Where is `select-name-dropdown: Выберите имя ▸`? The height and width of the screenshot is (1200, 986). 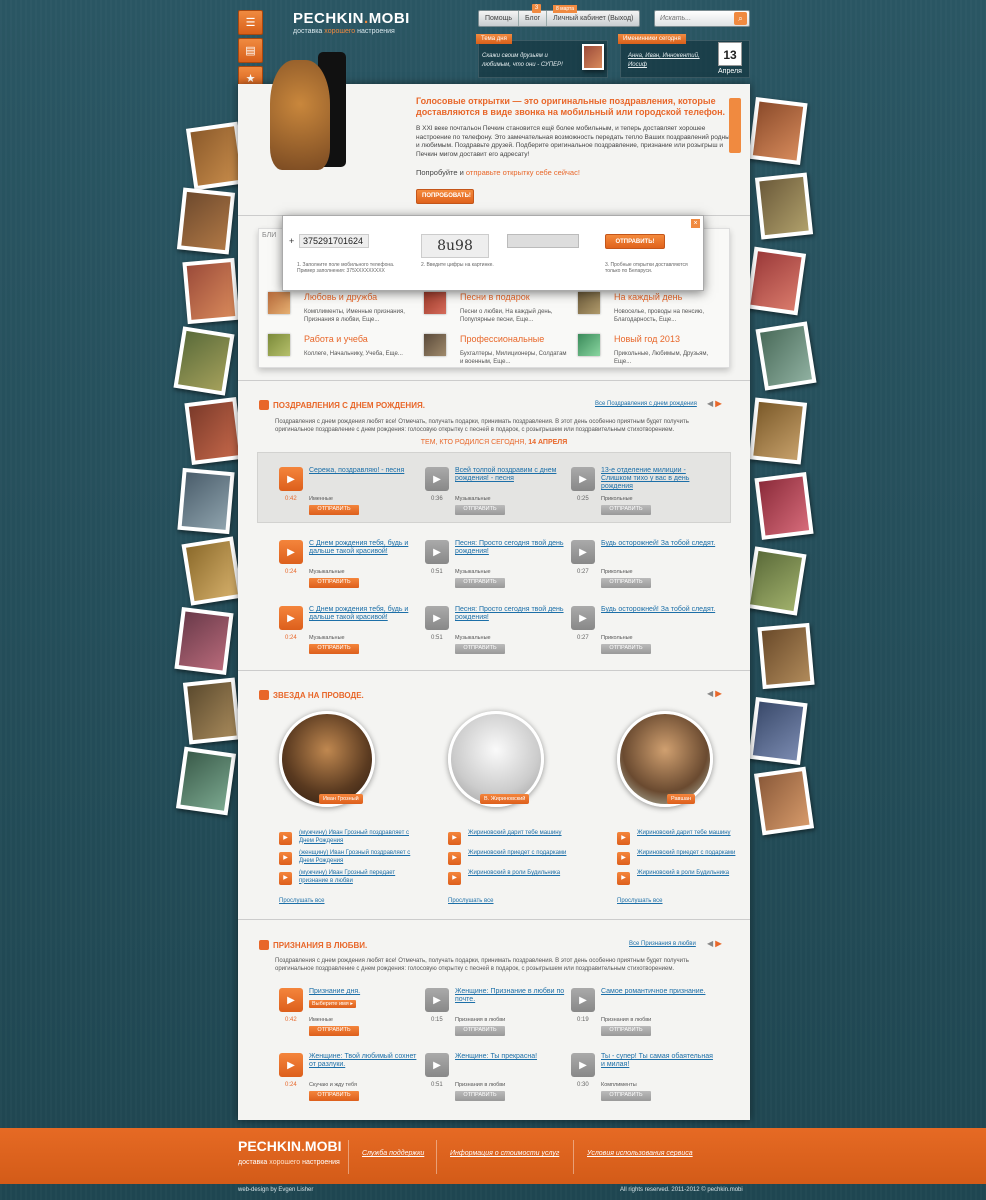
select-name-dropdown: Выберите имя ▸ is located at coordinates (333, 1004).